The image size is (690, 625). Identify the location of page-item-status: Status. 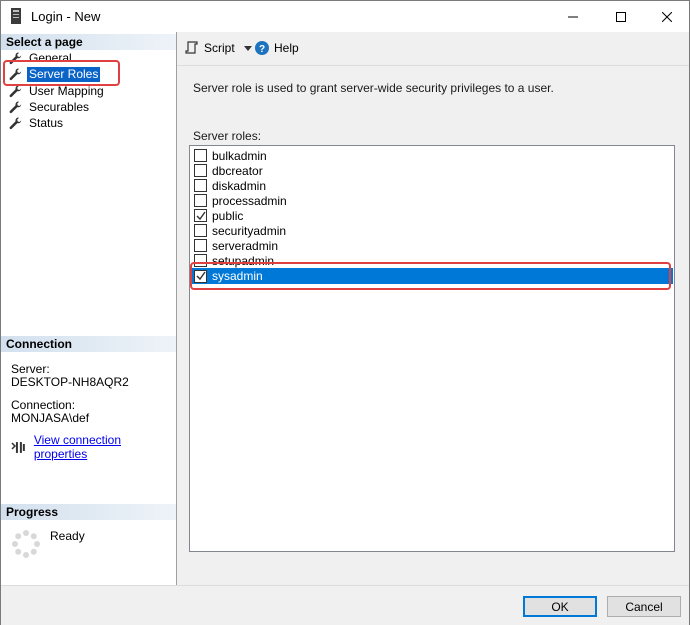
(37, 123).